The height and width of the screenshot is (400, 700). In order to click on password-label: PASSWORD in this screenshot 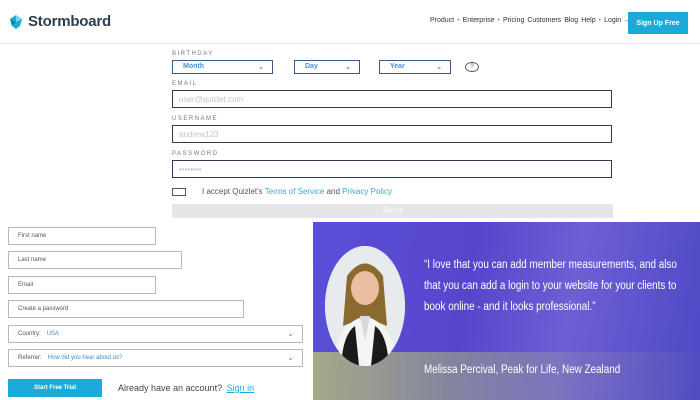, I will do `click(195, 154)`.